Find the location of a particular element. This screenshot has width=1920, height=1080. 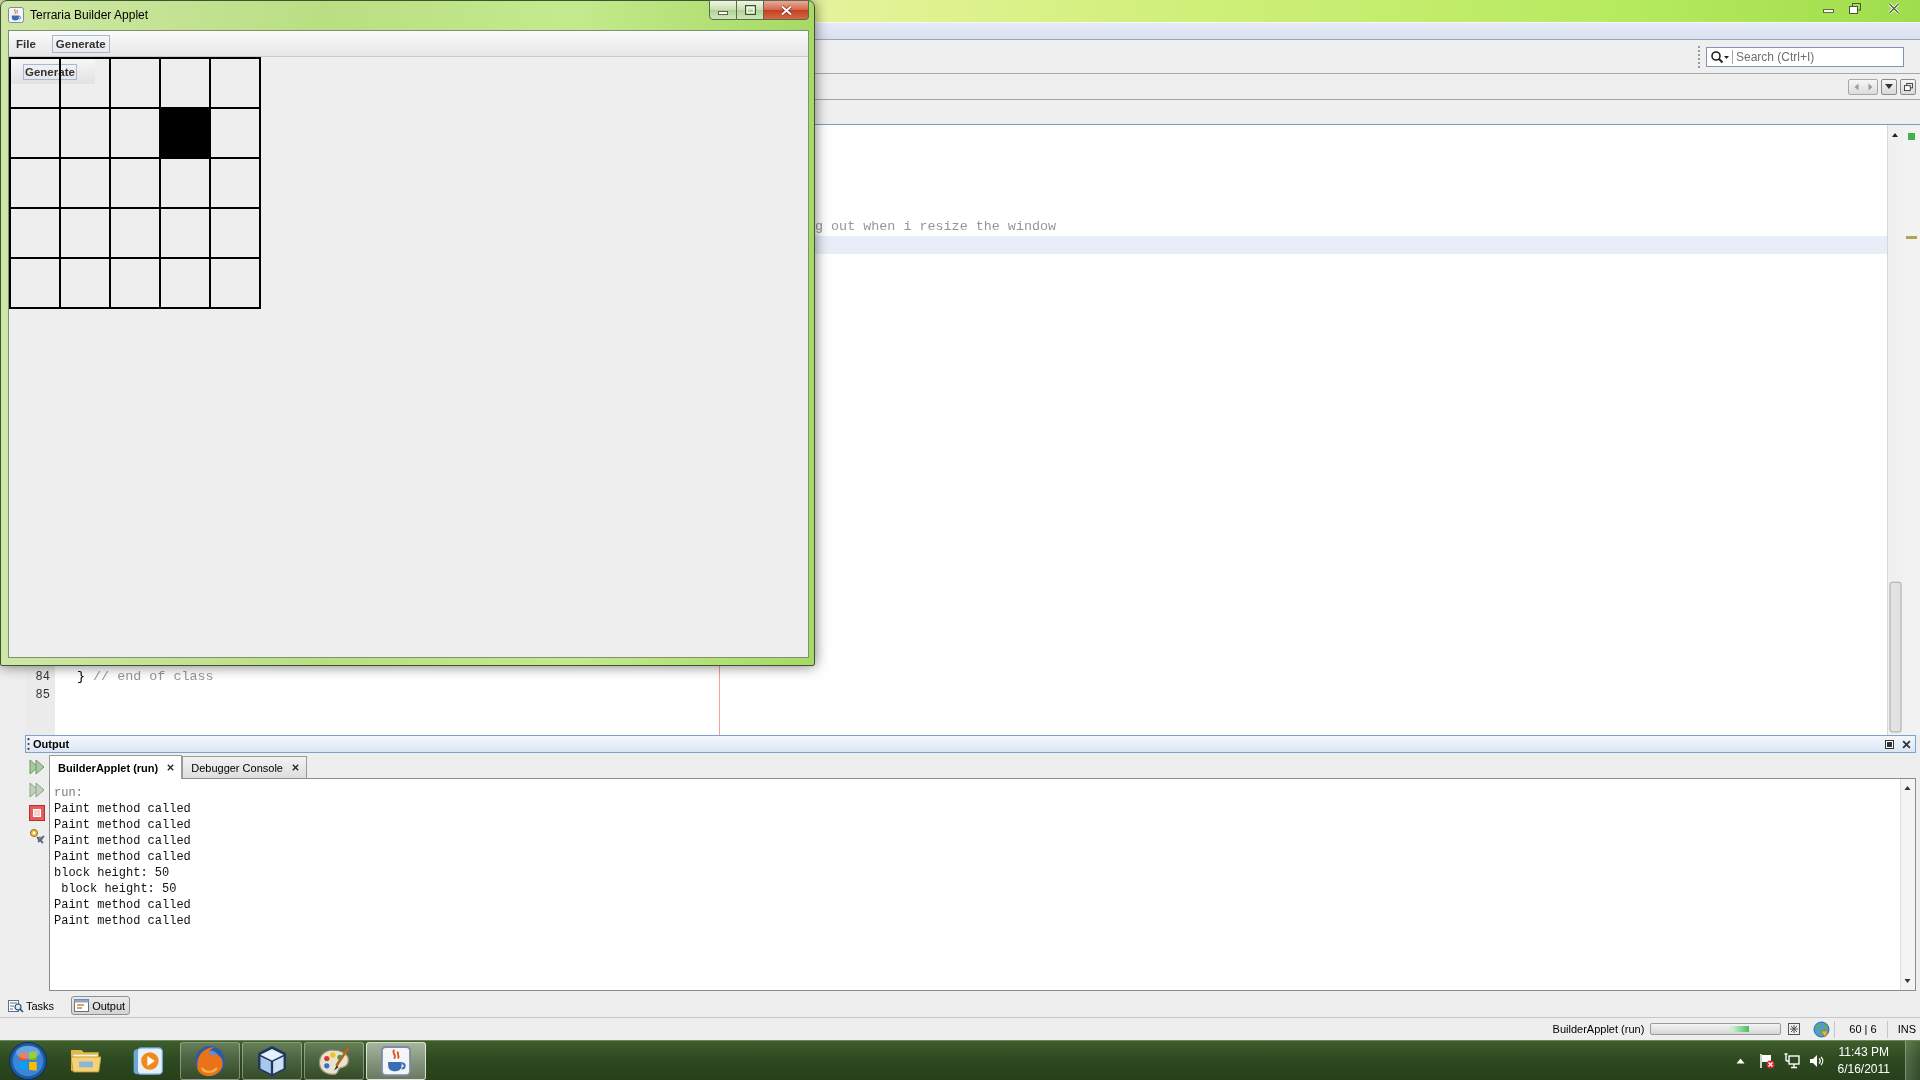

minimize-button is located at coordinates (723, 10).